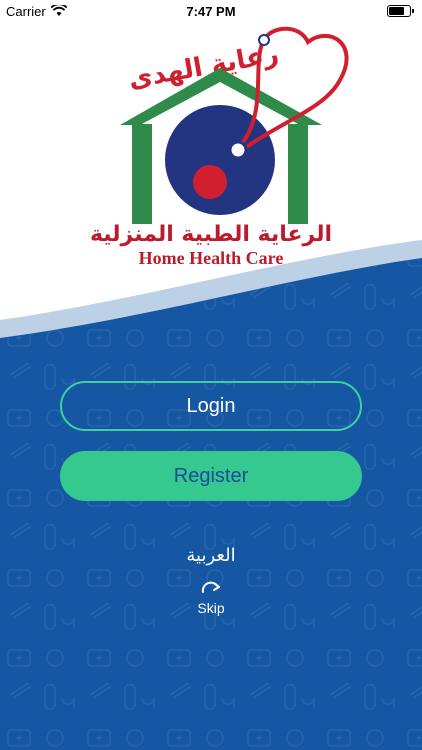 Image resolution: width=422 pixels, height=750 pixels. I want to click on skip-button: Skip, so click(211, 608).